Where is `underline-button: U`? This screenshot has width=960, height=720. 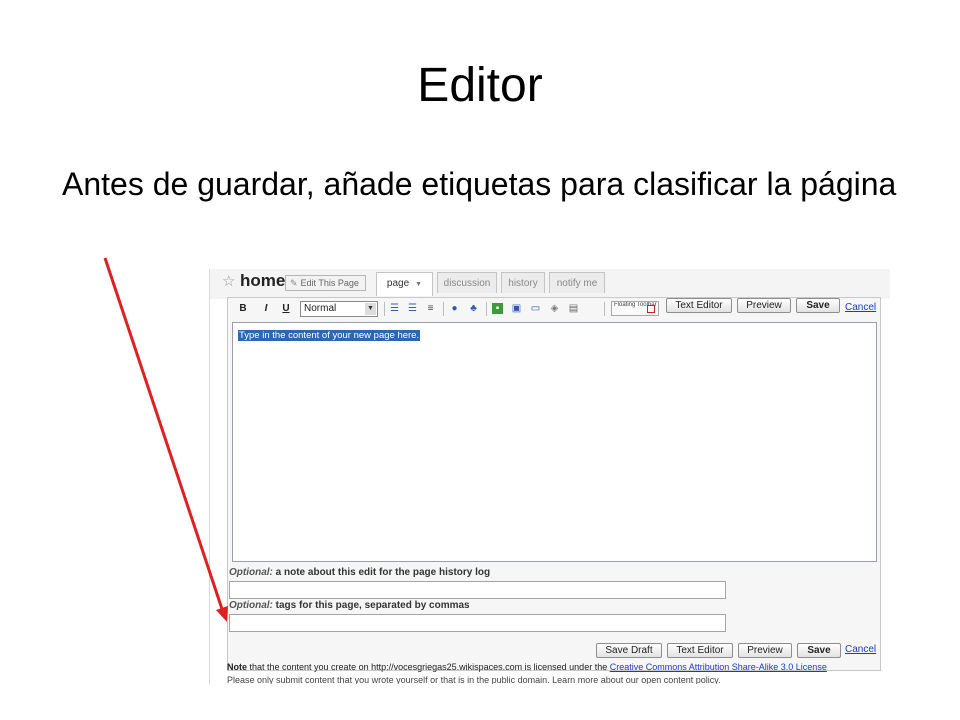 underline-button: U is located at coordinates (286, 309).